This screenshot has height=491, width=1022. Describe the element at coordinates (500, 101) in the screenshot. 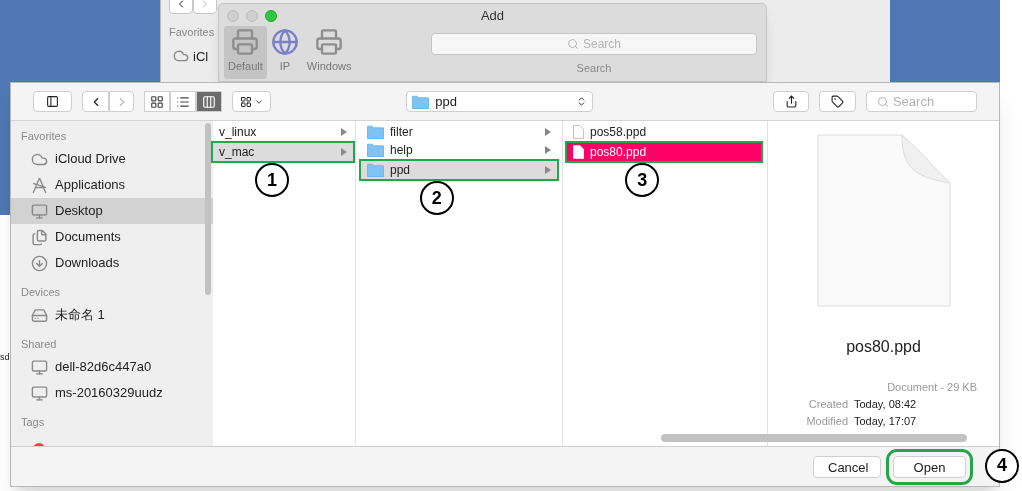

I see `path-popup: ppd` at that location.